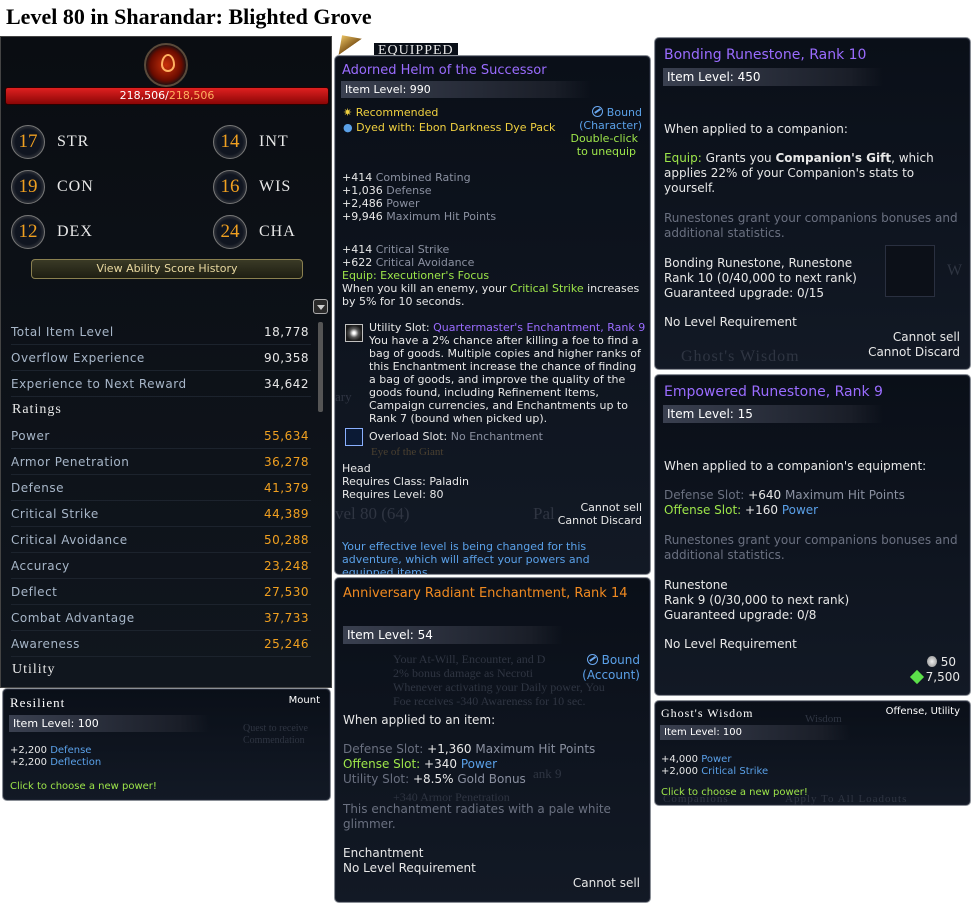  I want to click on price-gold: 7,500, so click(934, 677).